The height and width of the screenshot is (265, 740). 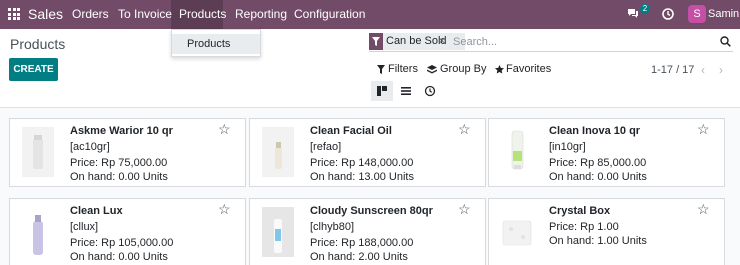 I want to click on filter-icon, so click(x=381, y=69).